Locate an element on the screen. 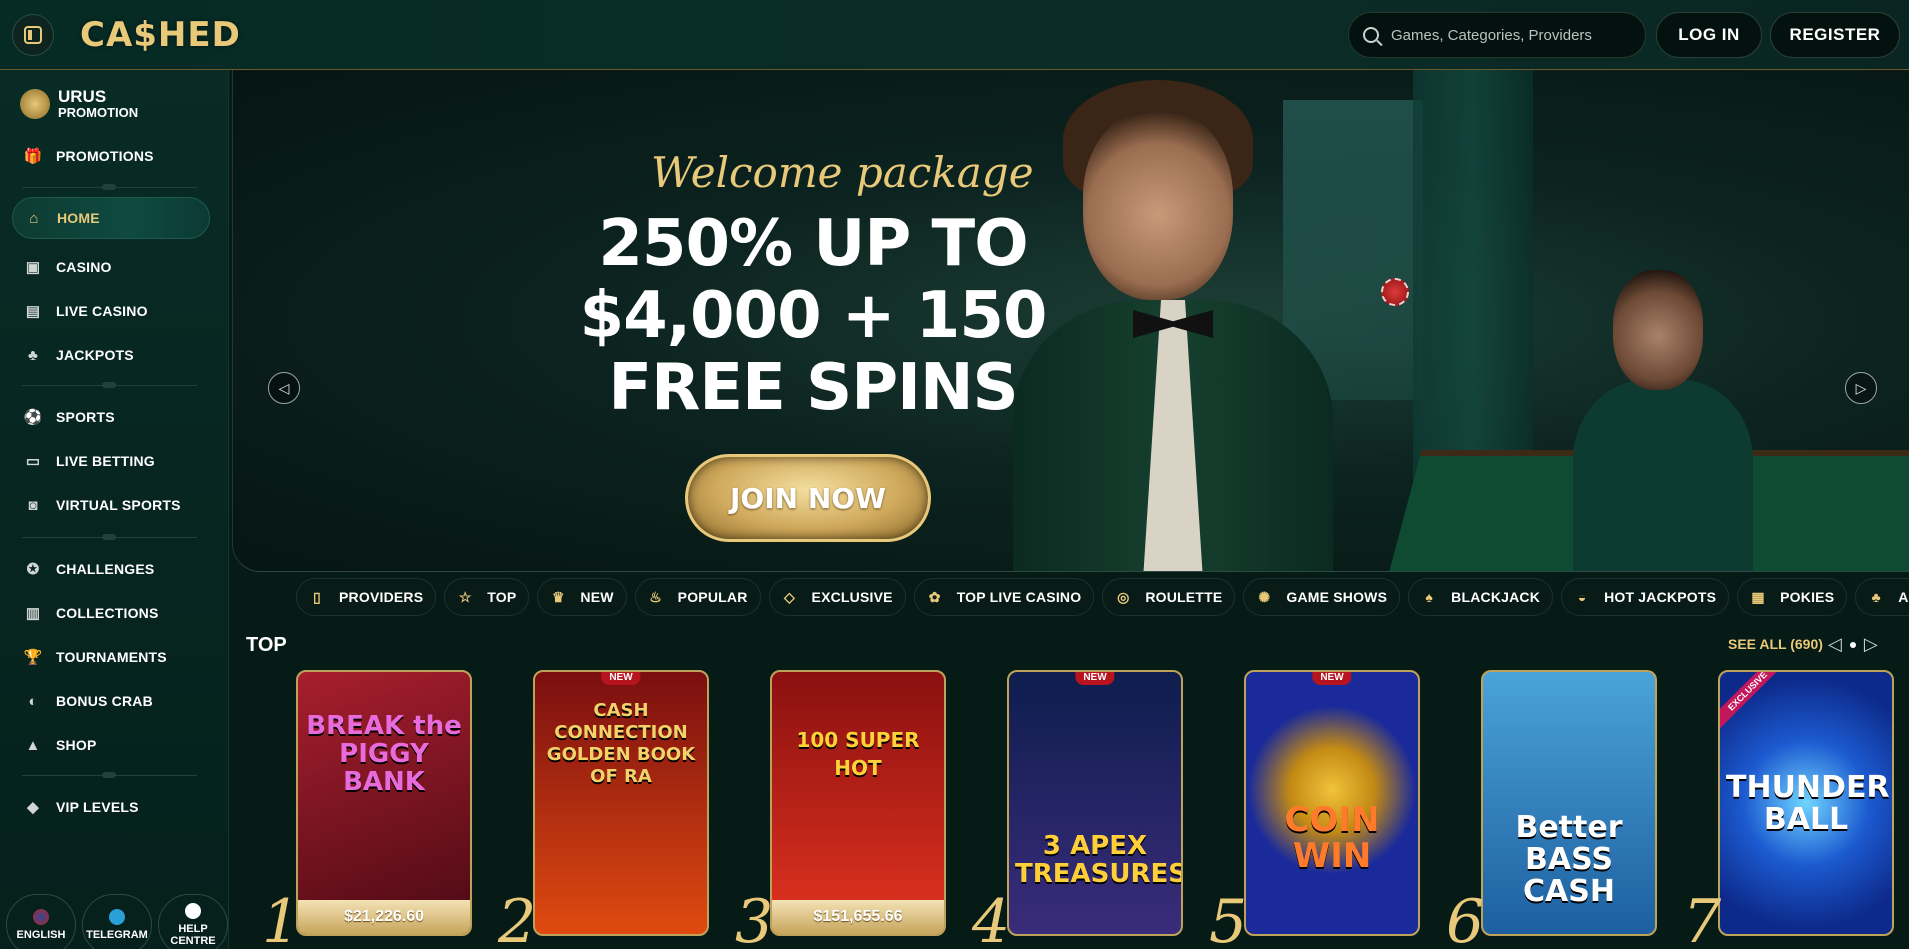 The height and width of the screenshot is (949, 1909). category-game-shows: ✺ GAME SHOWS is located at coordinates (1322, 597).